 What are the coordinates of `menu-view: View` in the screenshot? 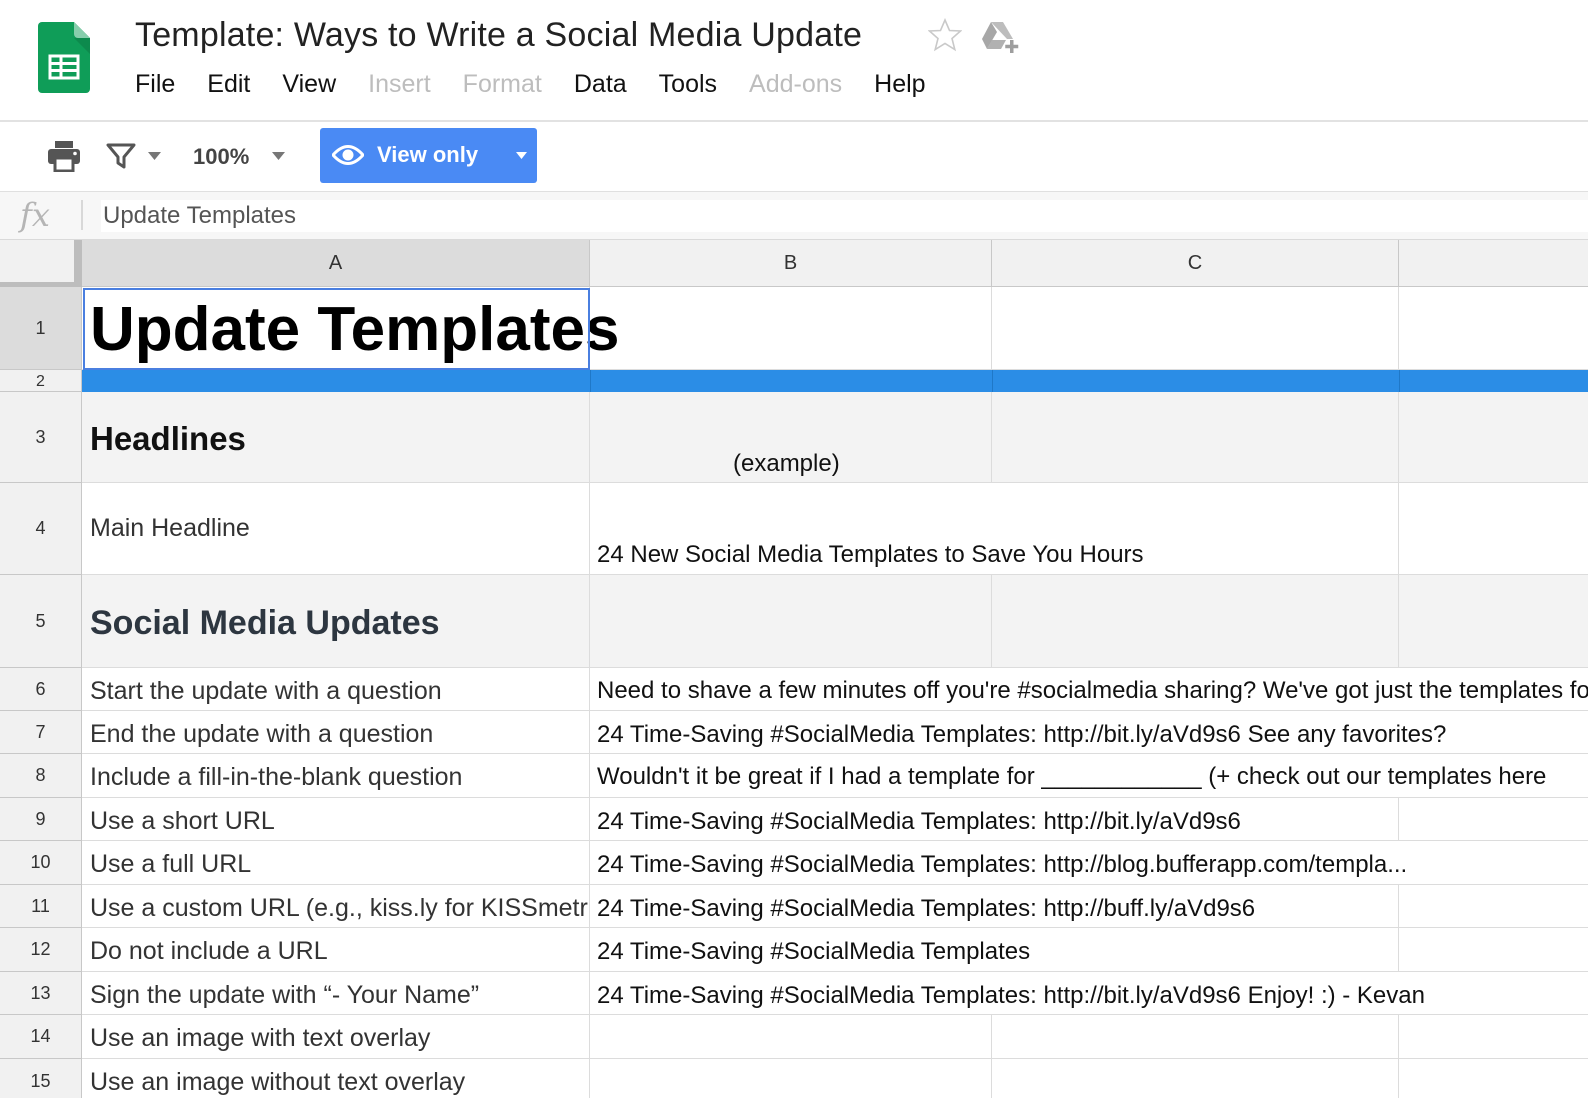 It's located at (309, 84).